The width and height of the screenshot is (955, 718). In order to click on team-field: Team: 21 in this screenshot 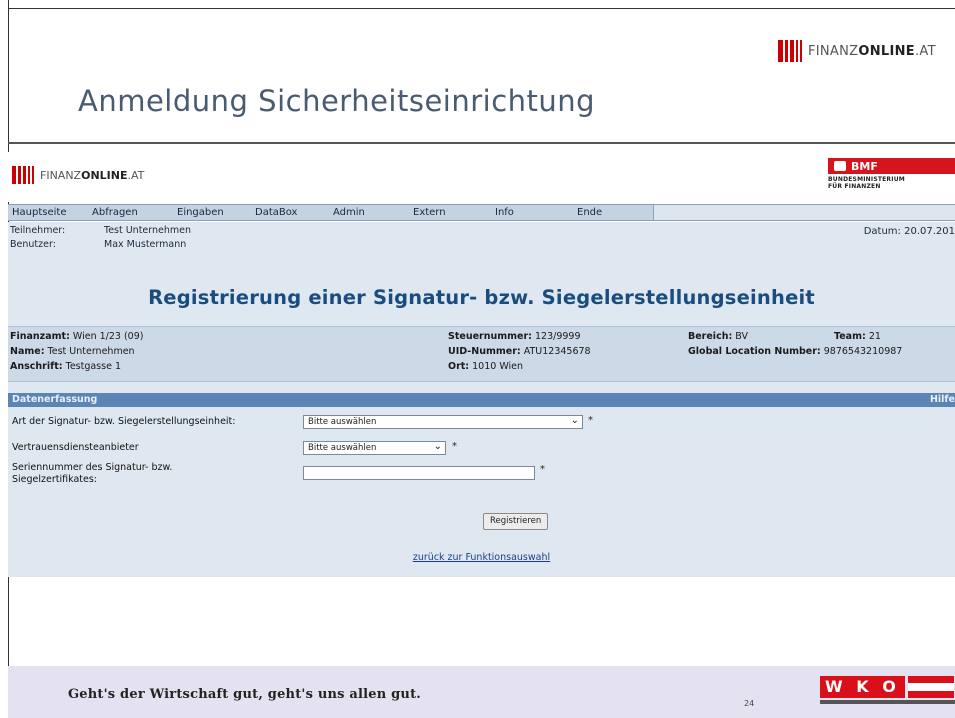, I will do `click(857, 336)`.